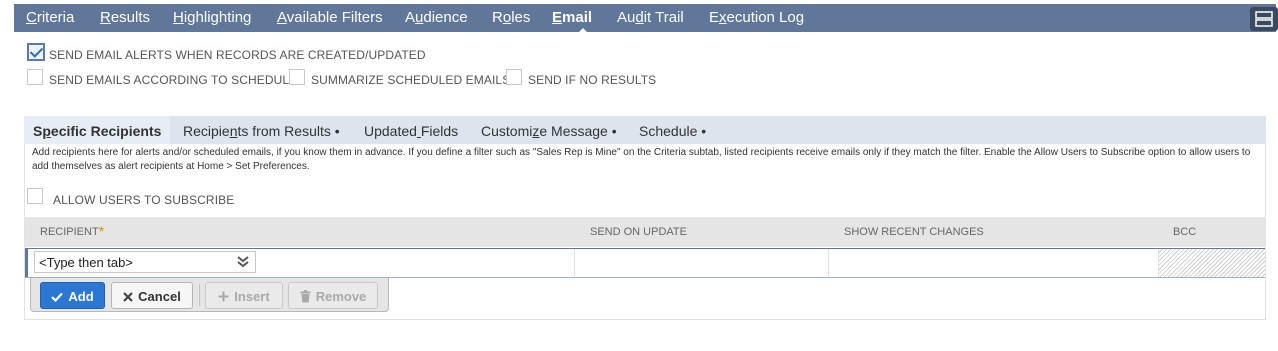  I want to click on tab-label: mail, so click(577, 17).